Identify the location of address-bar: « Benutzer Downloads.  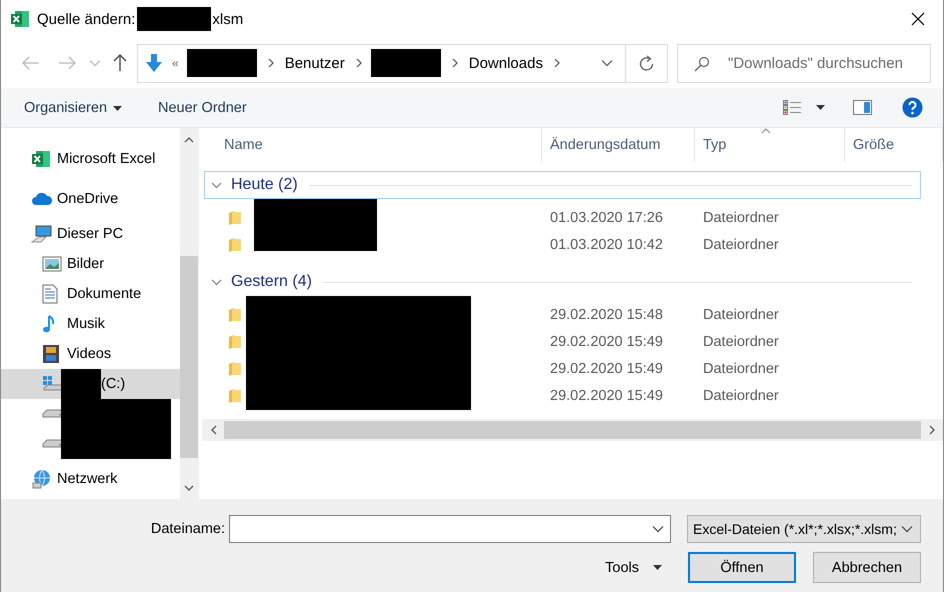
(381, 63).